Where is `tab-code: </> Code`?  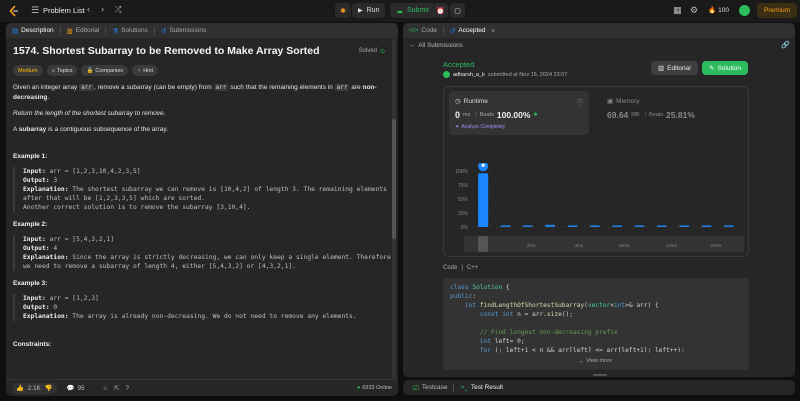
tab-code: </> Code is located at coordinates (423, 30).